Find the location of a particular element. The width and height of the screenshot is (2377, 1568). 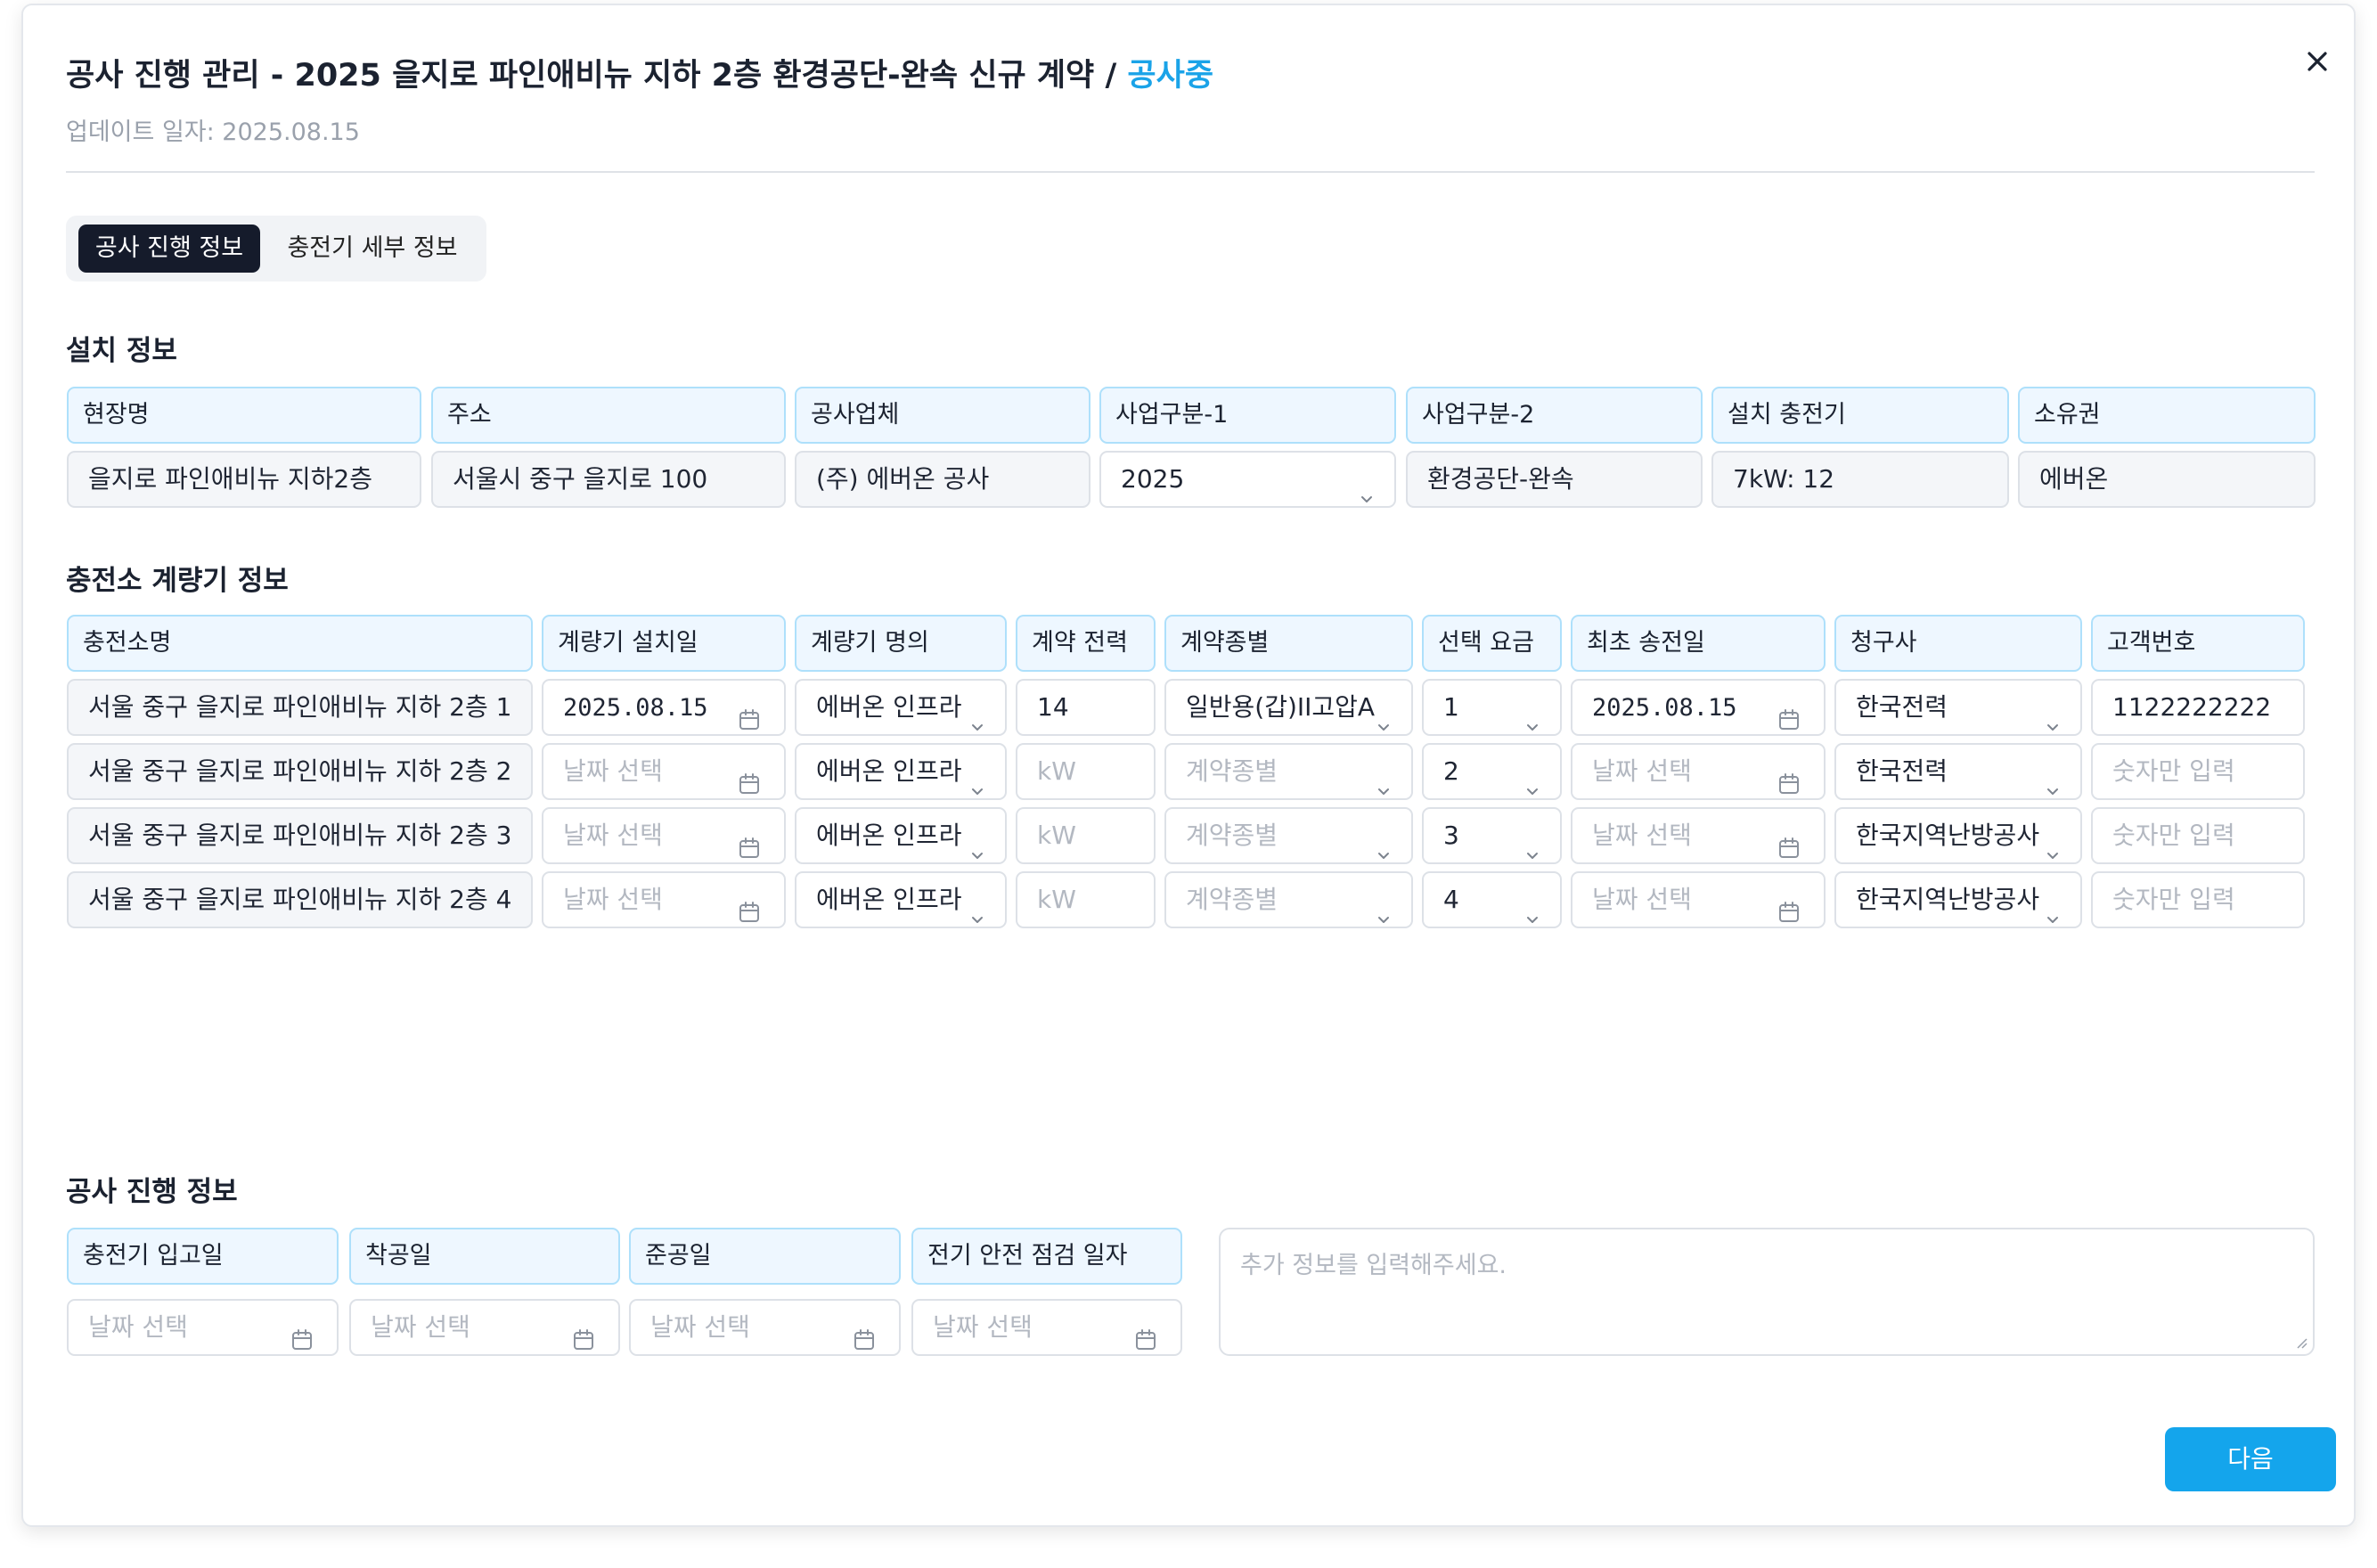

next-button: 다음 is located at coordinates (2250, 1459).